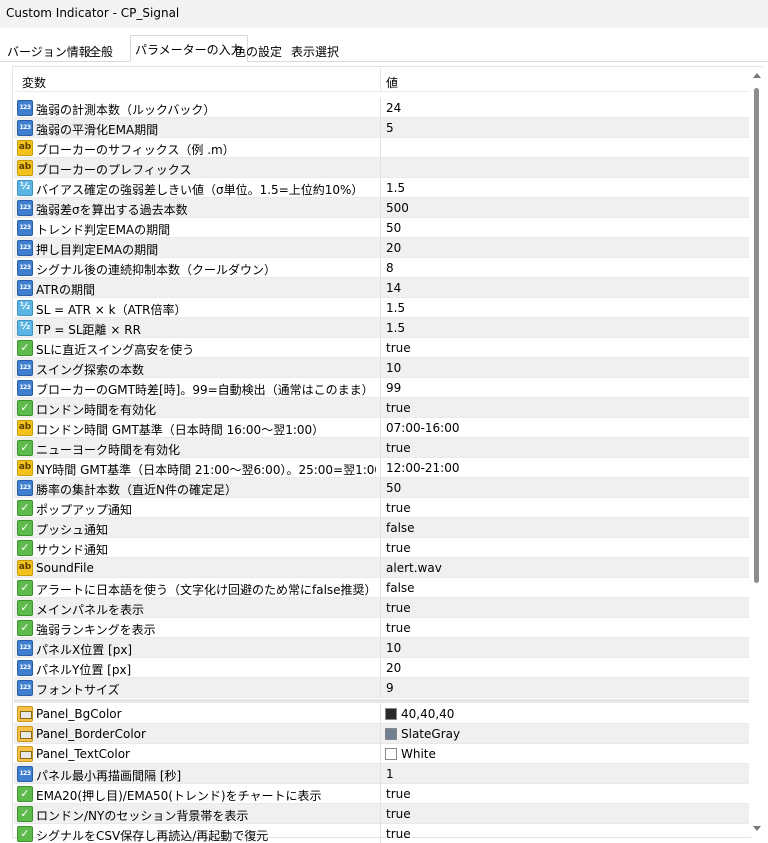 This screenshot has height=843, width=768. What do you see at coordinates (390, 774) in the screenshot?
I see `parameter-value: 1` at bounding box center [390, 774].